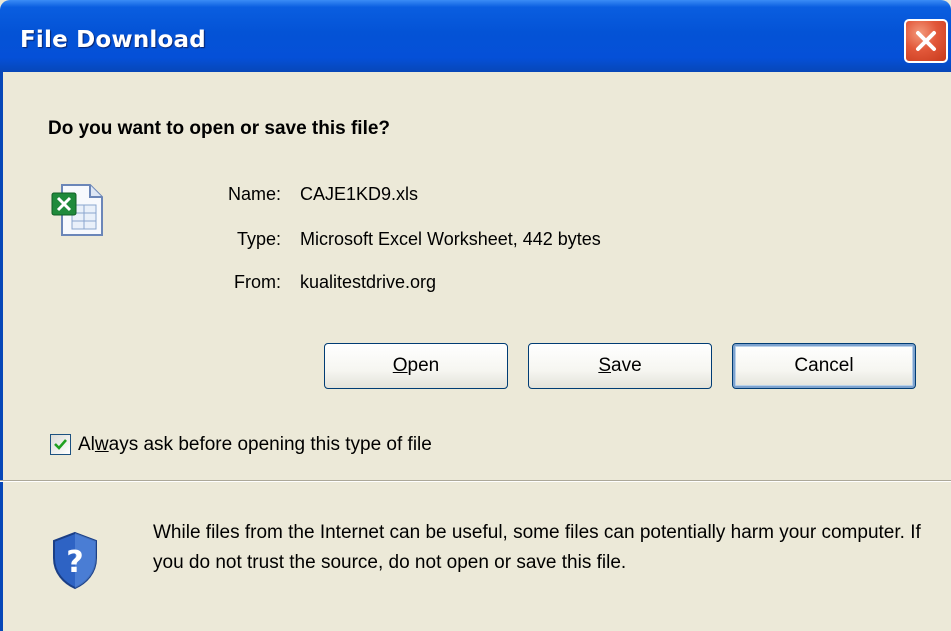 The height and width of the screenshot is (631, 951). I want to click on close-icon, so click(926, 41).